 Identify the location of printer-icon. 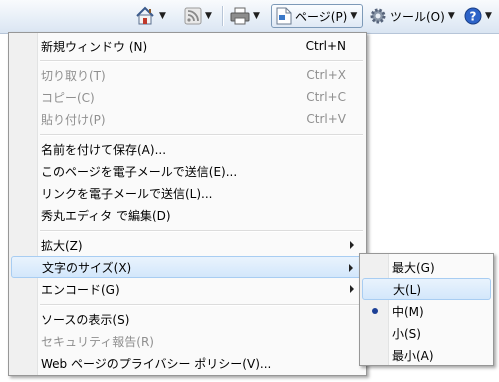
(240, 16).